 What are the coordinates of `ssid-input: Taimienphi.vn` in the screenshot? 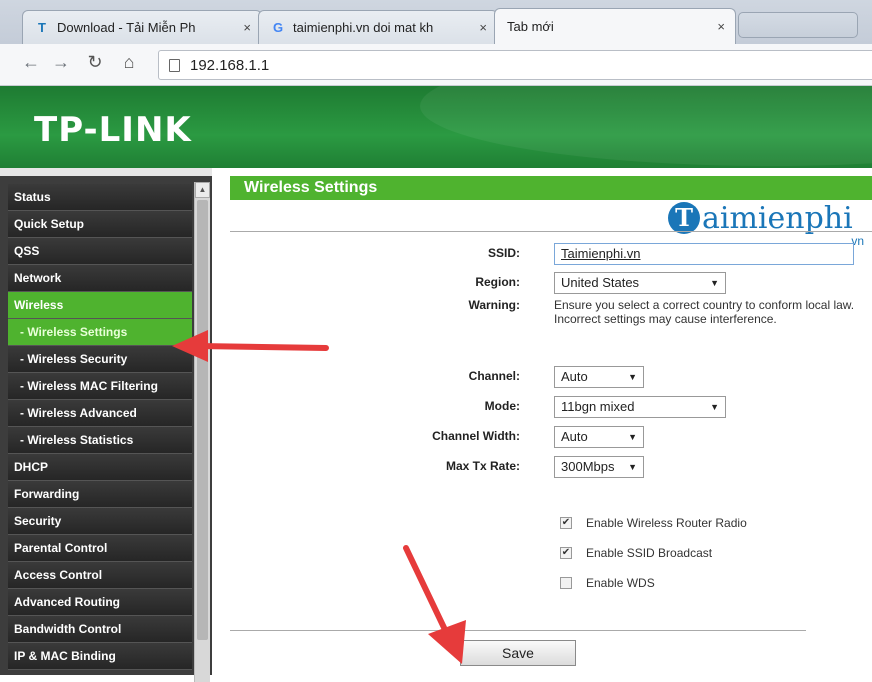 It's located at (704, 254).